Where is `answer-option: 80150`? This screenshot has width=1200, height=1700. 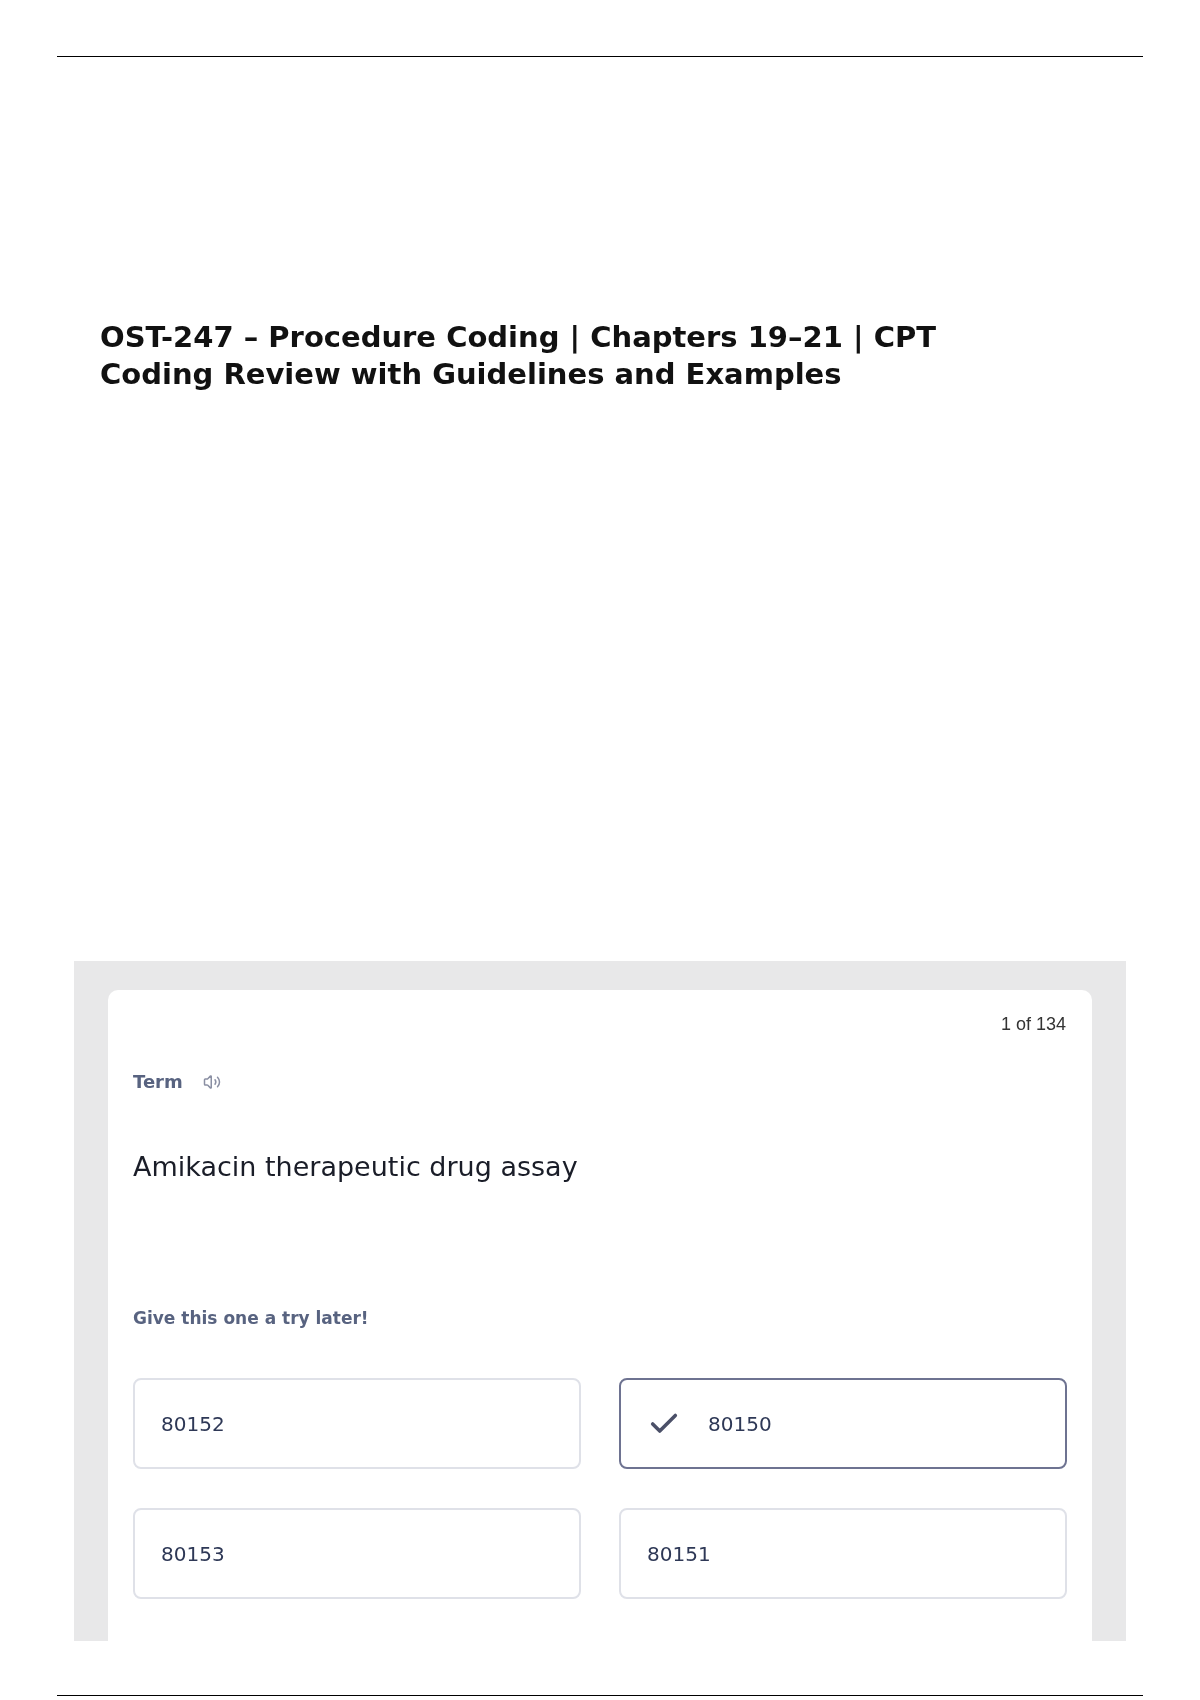 answer-option: 80150 is located at coordinates (843, 1423).